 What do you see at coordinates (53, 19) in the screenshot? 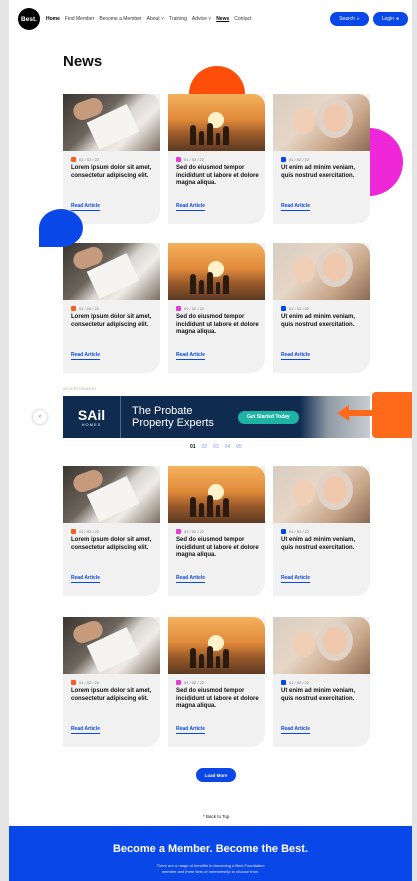
I see `nav-home: Home` at bounding box center [53, 19].